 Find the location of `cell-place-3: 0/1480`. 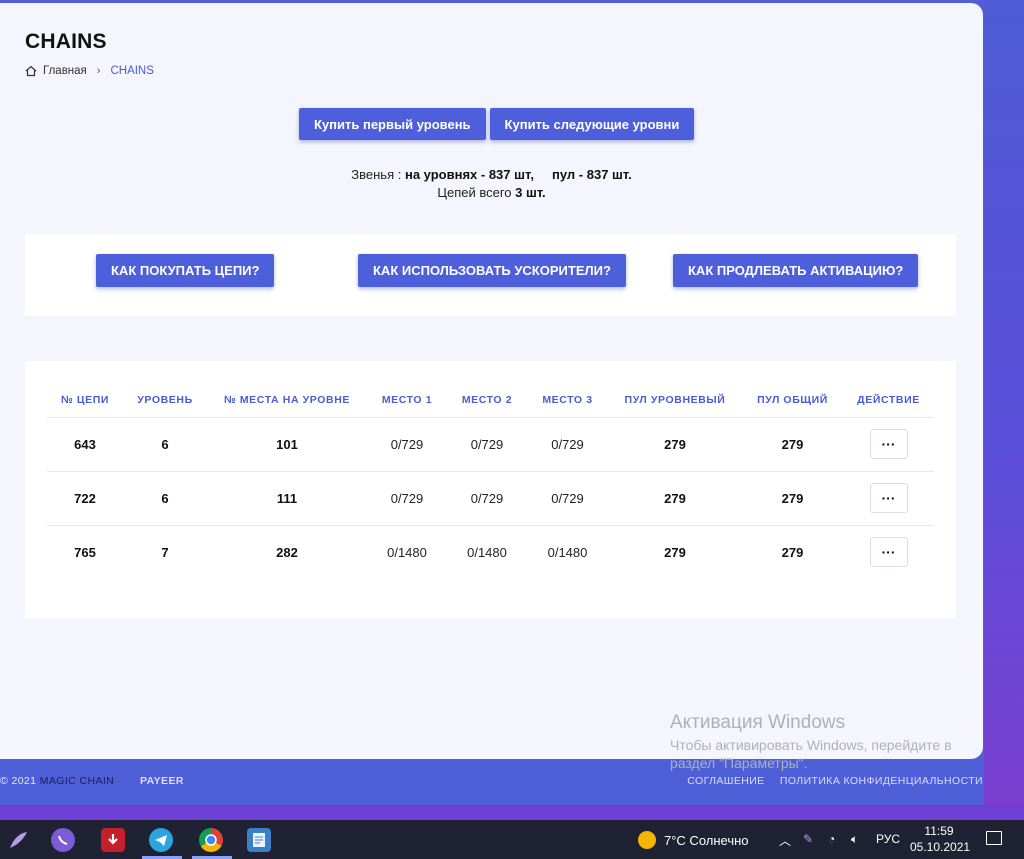

cell-place-3: 0/1480 is located at coordinates (567, 552).